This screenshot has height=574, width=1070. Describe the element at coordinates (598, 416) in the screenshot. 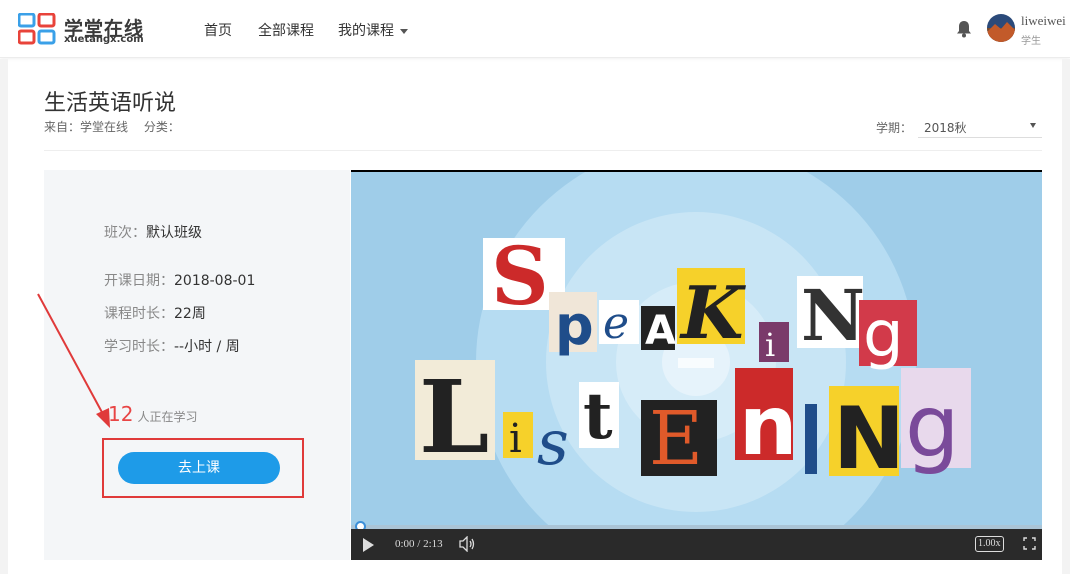

I see `svg-text: t` at that location.